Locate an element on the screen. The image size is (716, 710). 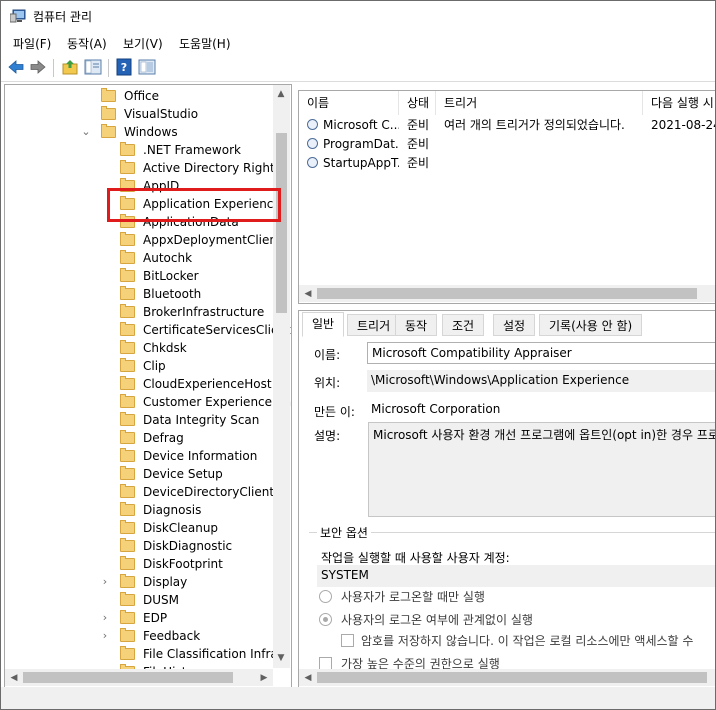
scroll-up-icon: ▲ is located at coordinates (281, 94).